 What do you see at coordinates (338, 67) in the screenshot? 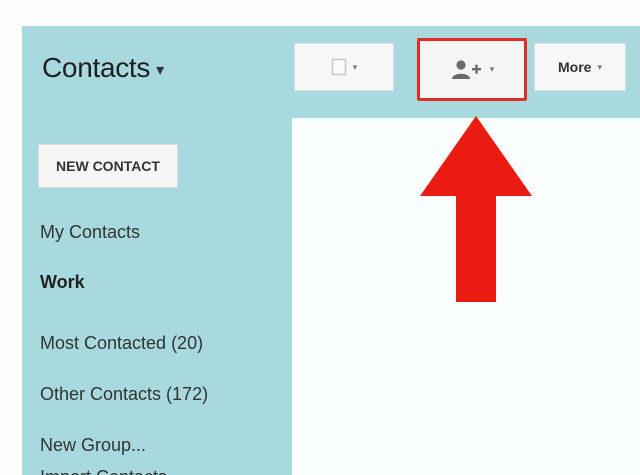
I see `checkbox-icon` at bounding box center [338, 67].